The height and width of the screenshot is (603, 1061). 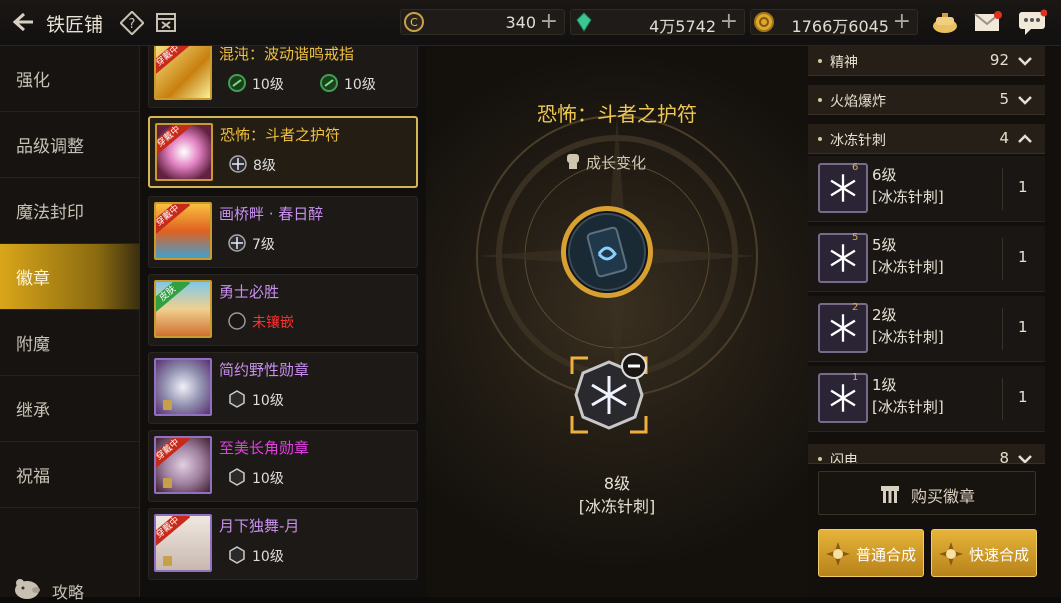 I want to click on nav-item-label: 附魔, so click(x=33, y=345).